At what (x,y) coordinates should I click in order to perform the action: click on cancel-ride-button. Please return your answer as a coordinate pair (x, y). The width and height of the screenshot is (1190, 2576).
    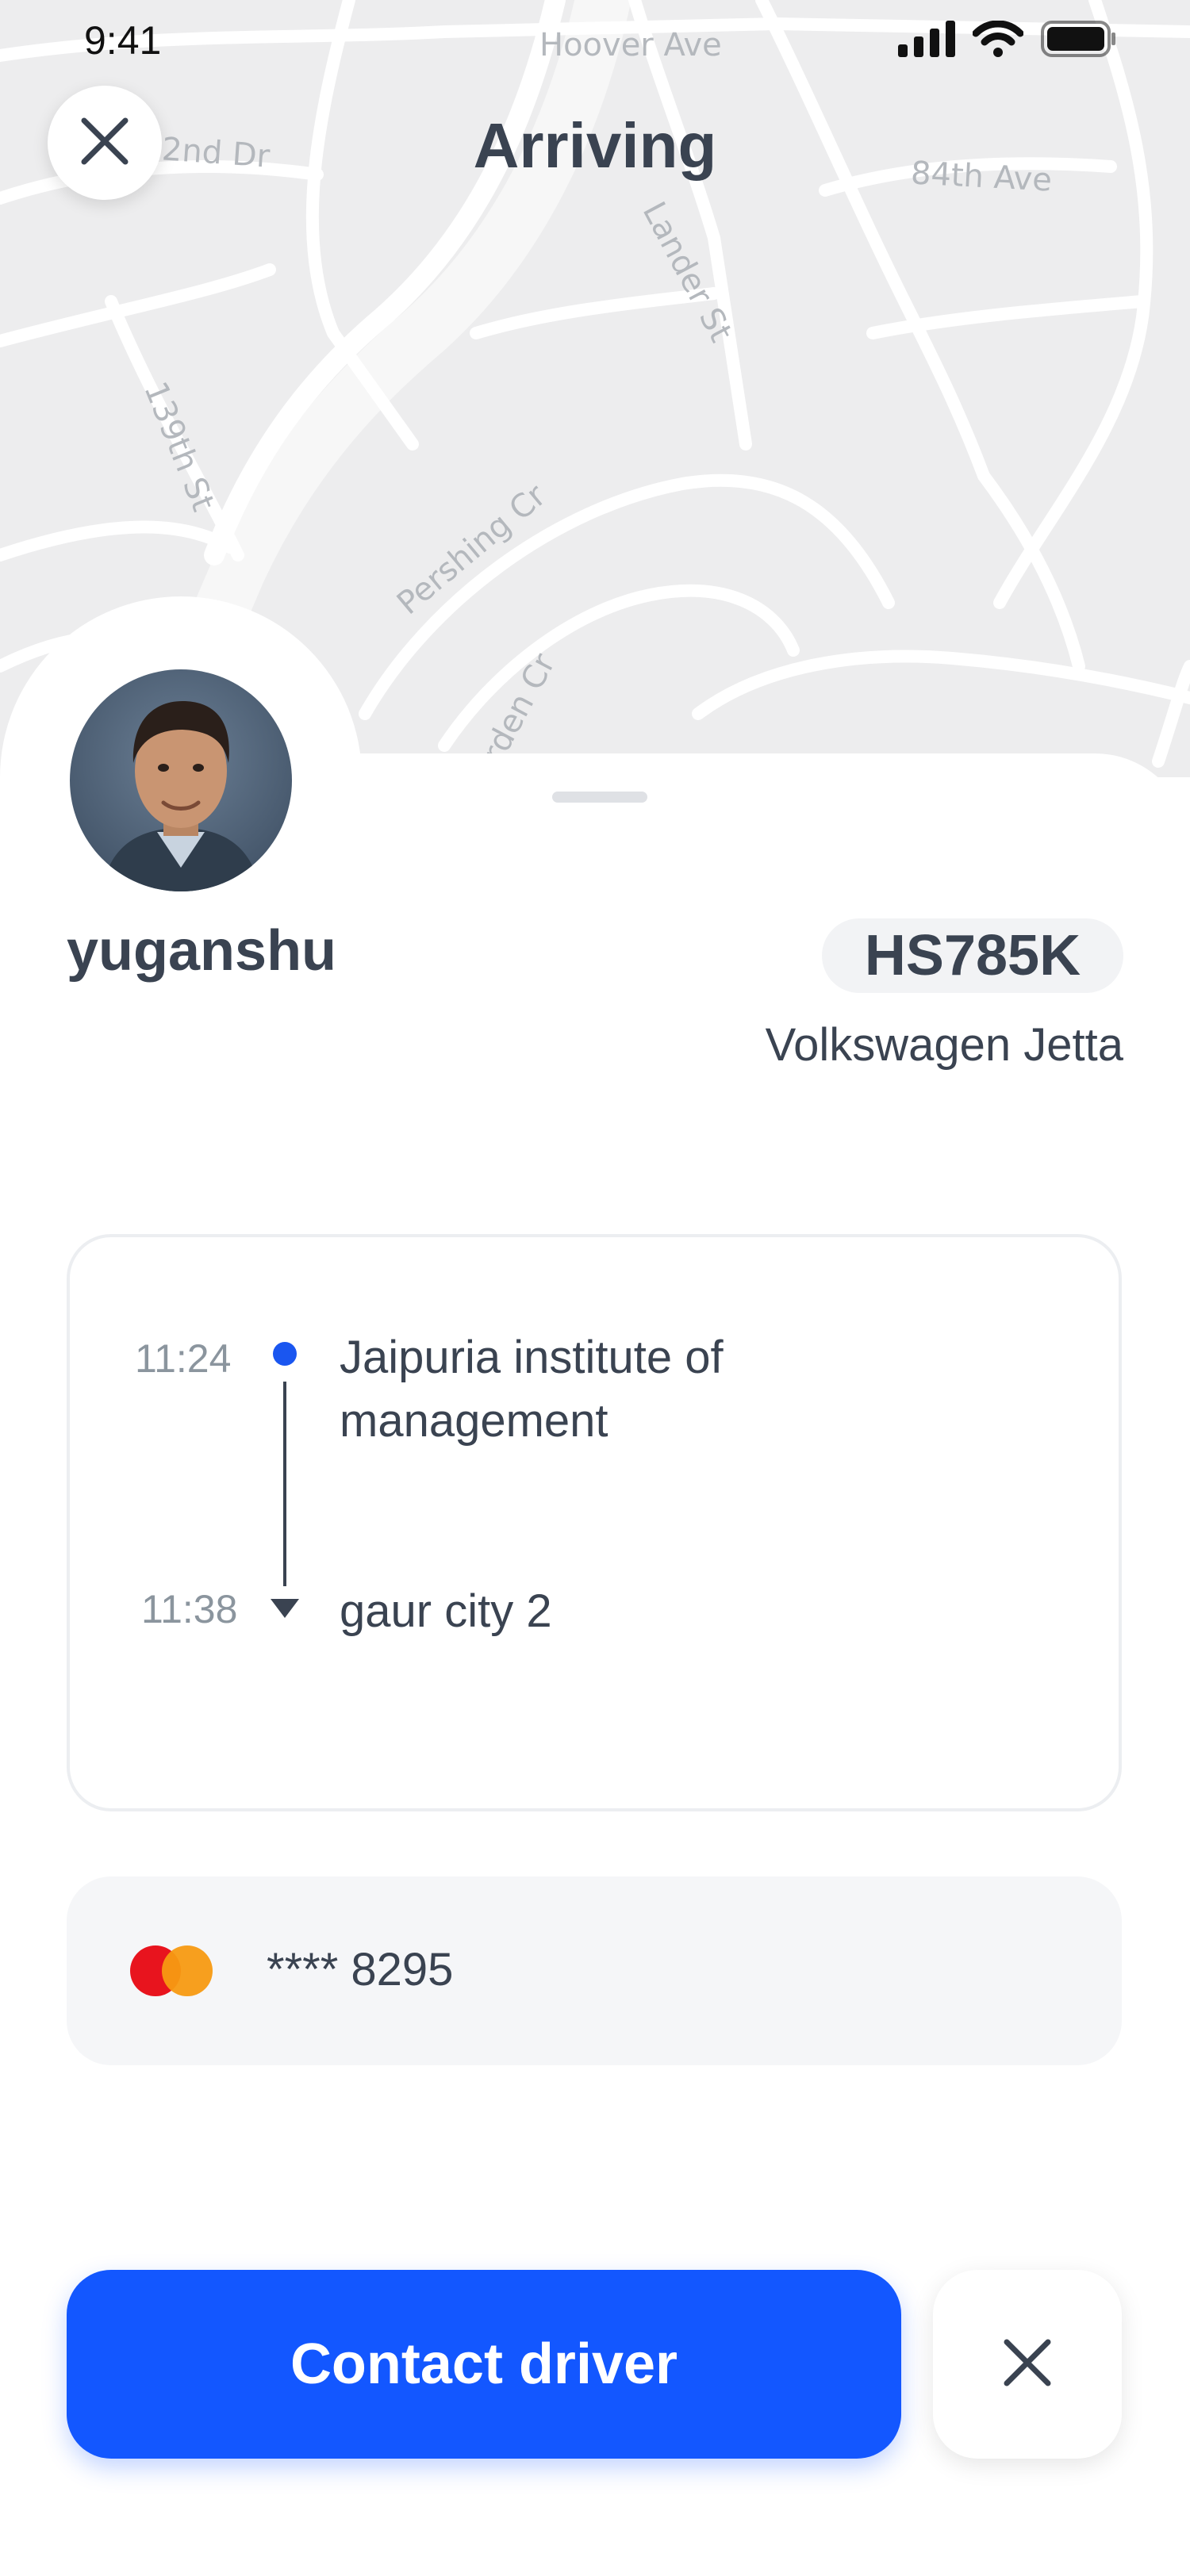
    Looking at the image, I should click on (1027, 2365).